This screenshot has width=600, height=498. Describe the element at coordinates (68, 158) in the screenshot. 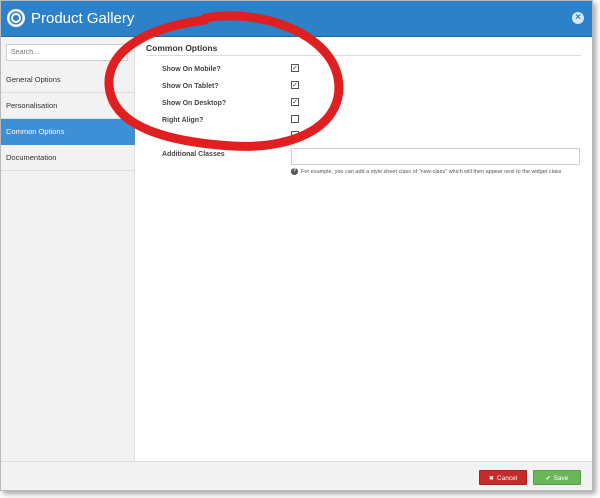

I see `sidebar-item-documentation: Documentation` at that location.